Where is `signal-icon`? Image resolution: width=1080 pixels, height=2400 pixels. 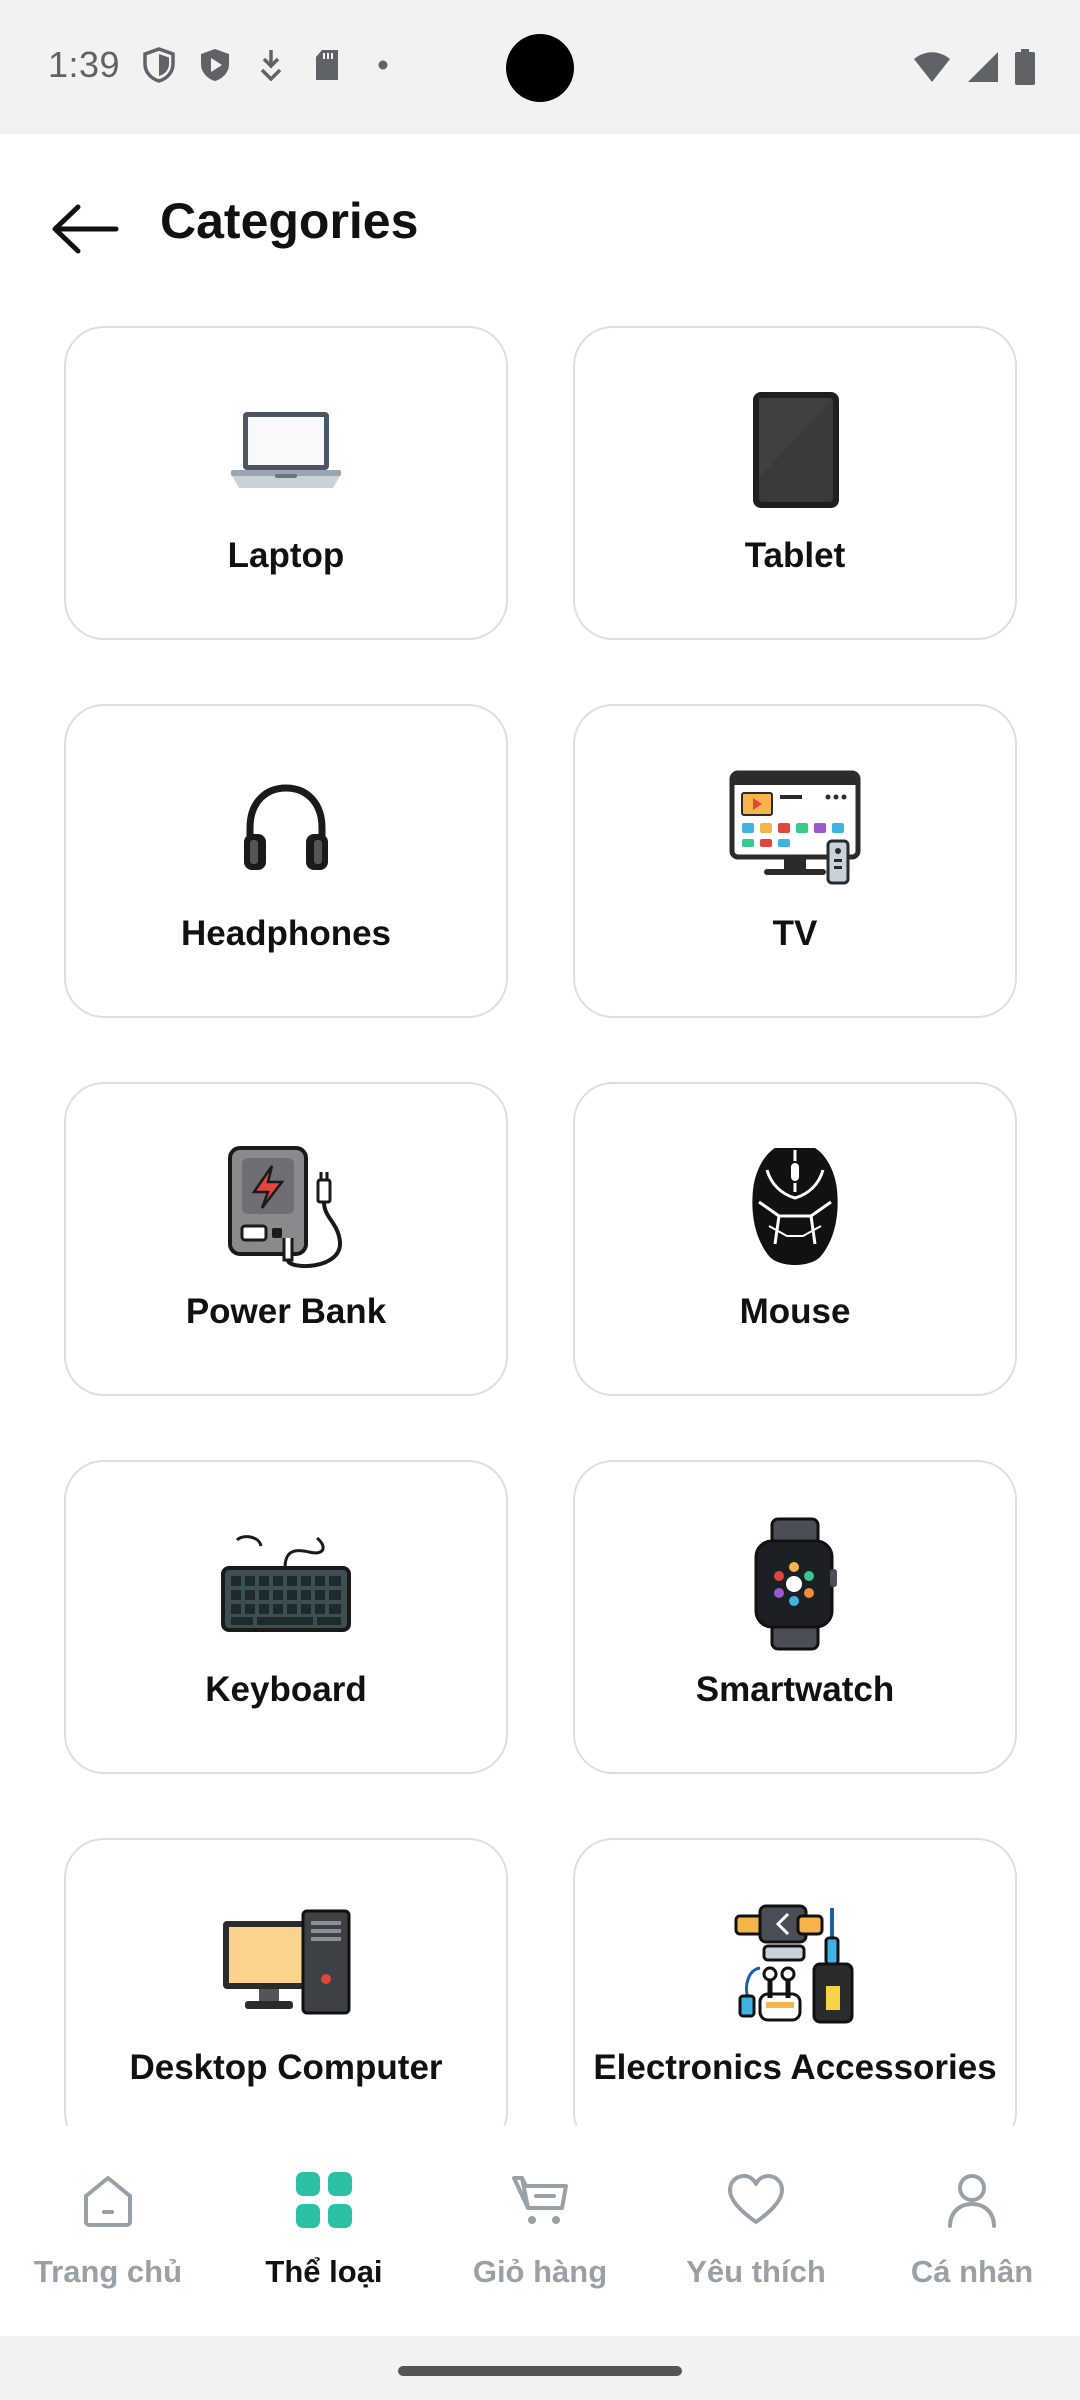
signal-icon is located at coordinates (983, 69).